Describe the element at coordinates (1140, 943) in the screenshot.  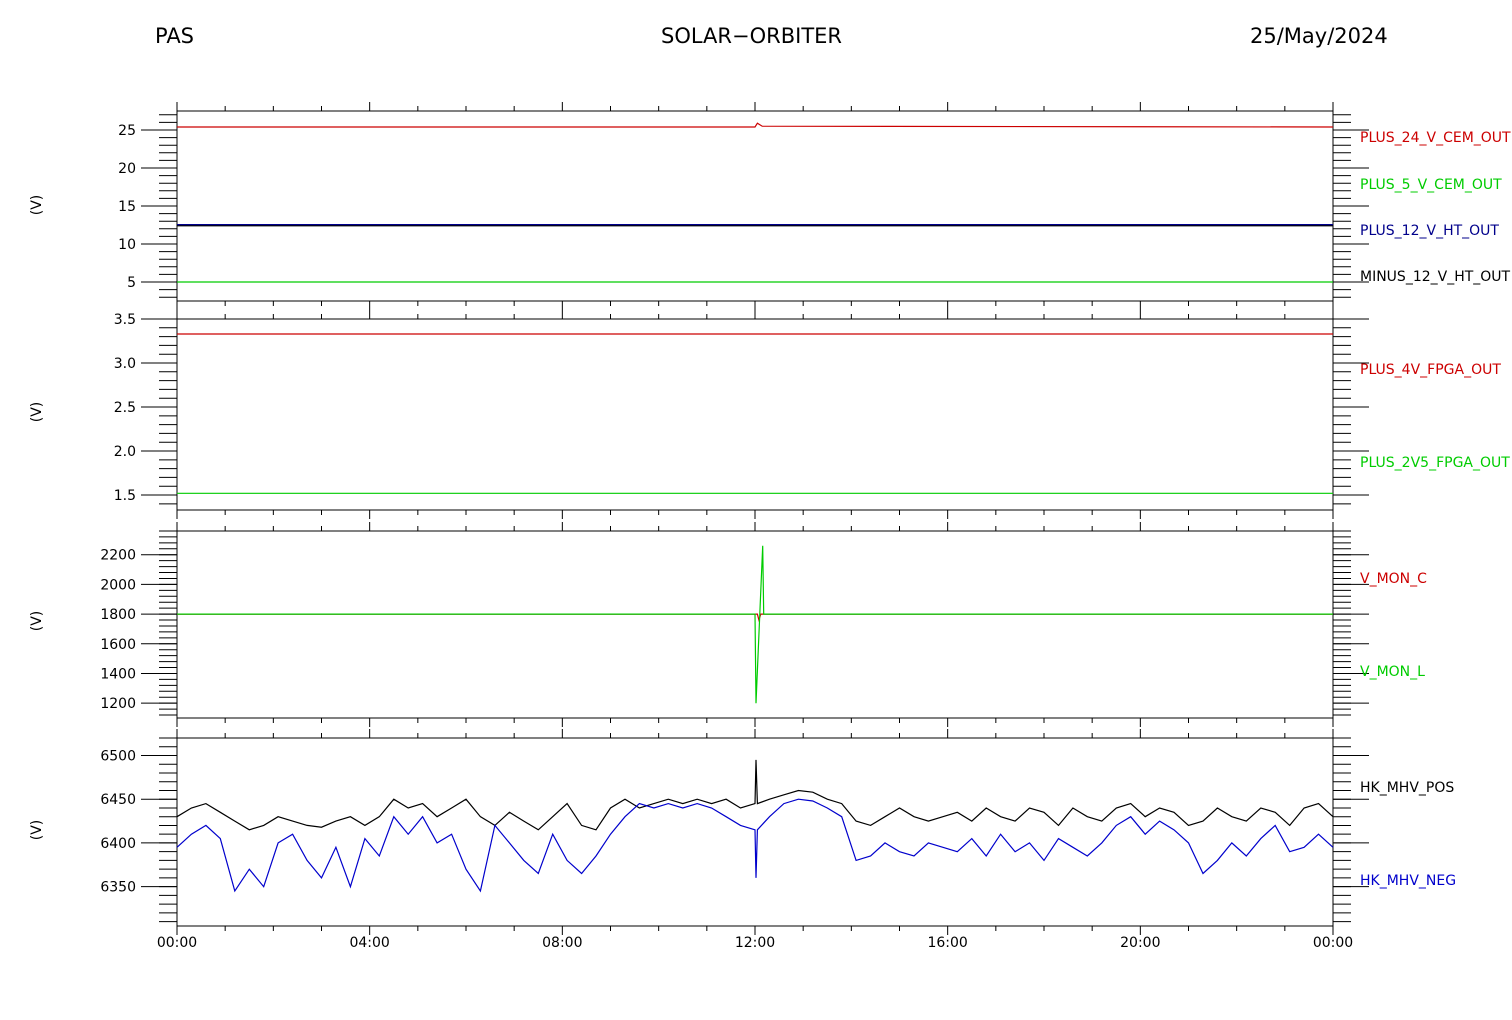
I see `x-tick-label: 20:00` at that location.